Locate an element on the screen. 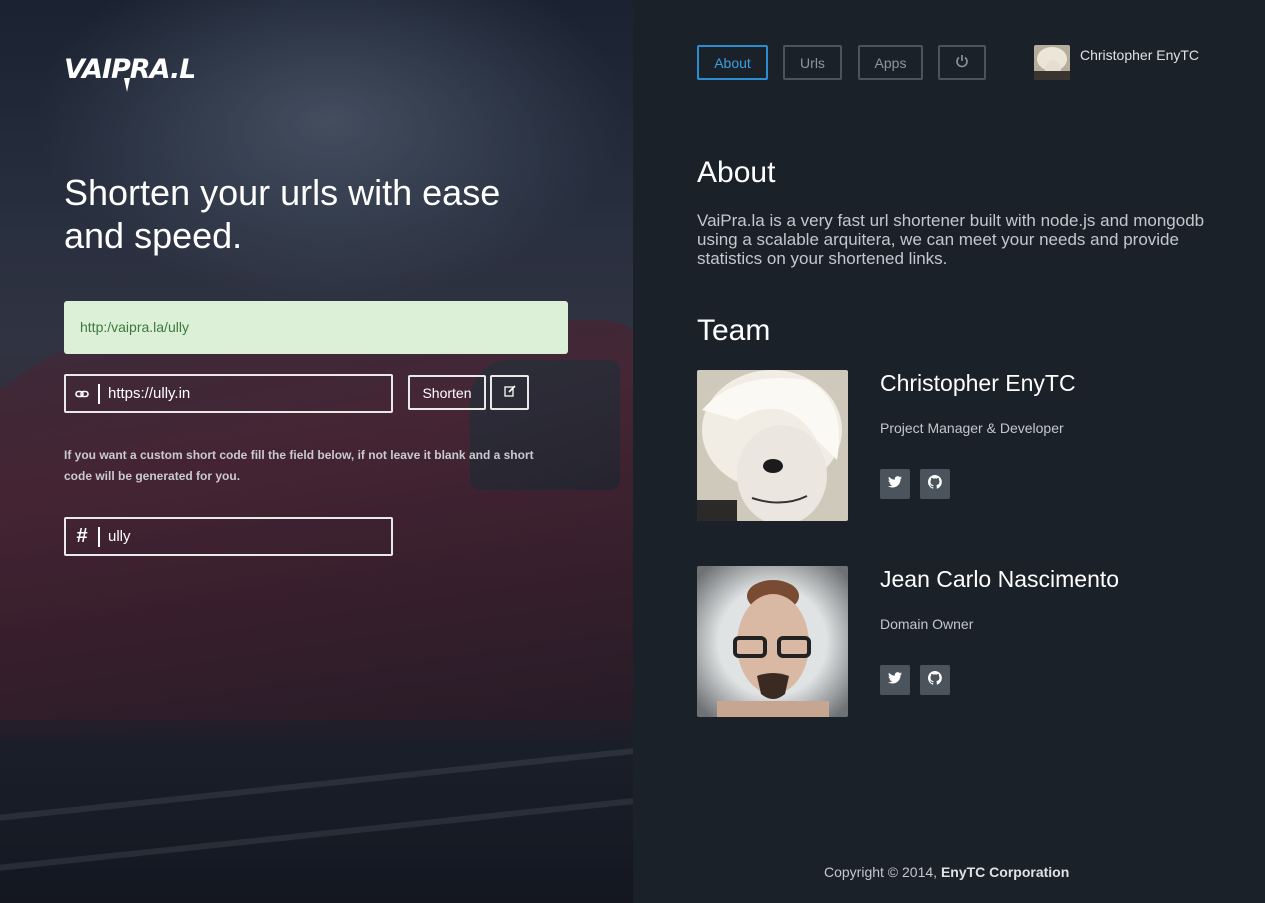 The width and height of the screenshot is (1265, 903). short-url-result: http:/vaipra.la/ully is located at coordinates (316, 327).